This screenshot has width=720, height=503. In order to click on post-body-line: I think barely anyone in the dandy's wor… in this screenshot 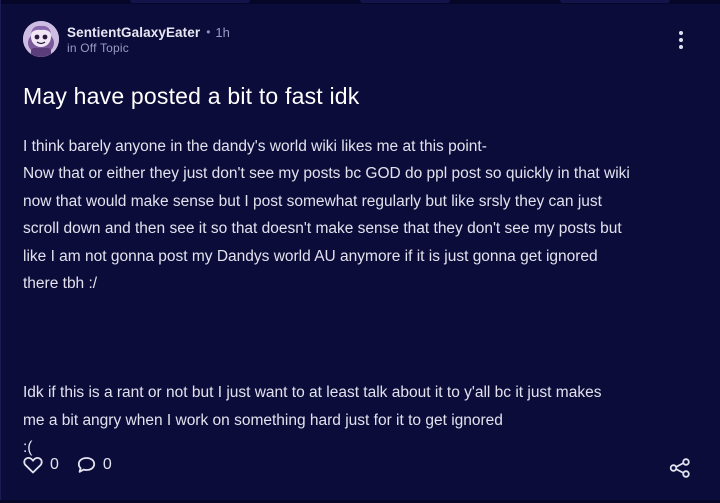, I will do `click(255, 146)`.